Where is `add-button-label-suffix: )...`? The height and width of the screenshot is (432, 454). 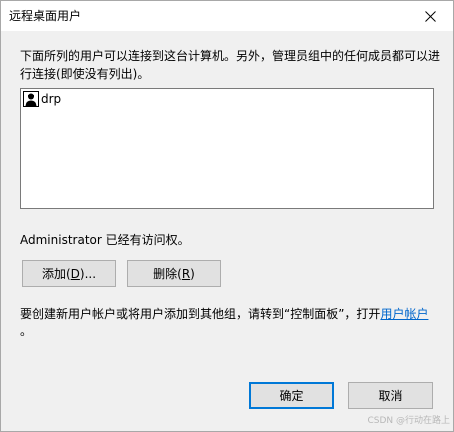 add-button-label-suffix: )... is located at coordinates (88, 273).